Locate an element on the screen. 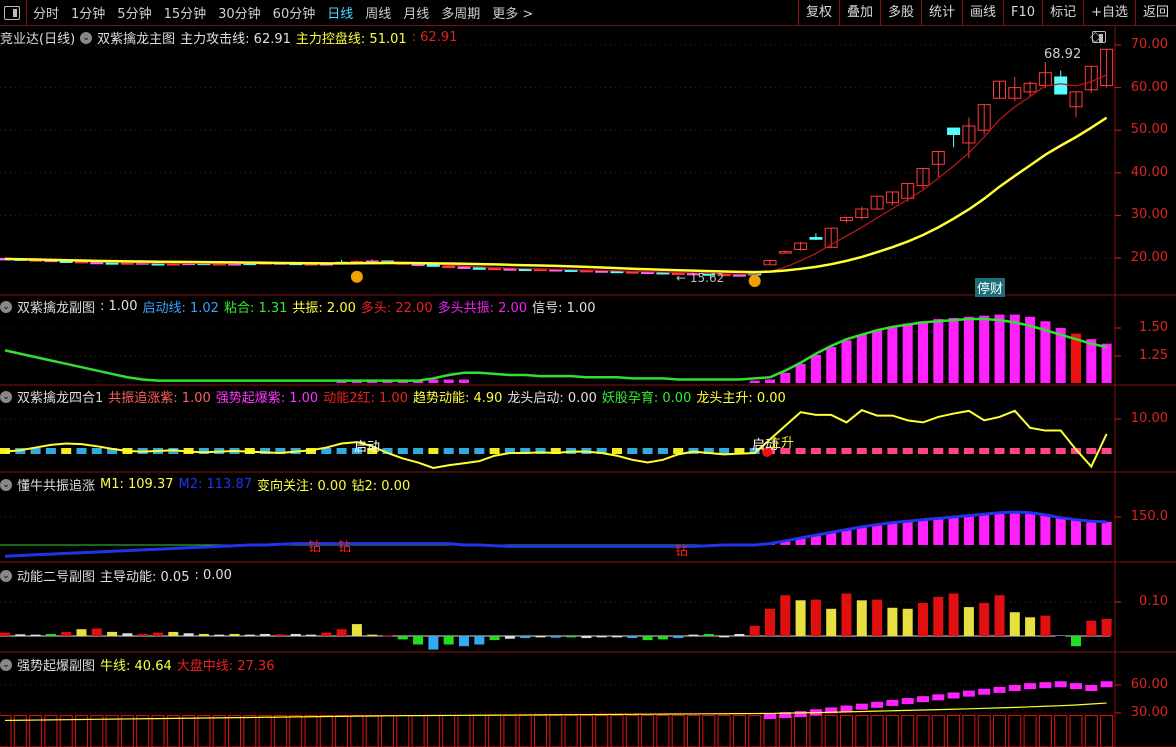 This screenshot has width=1176, height=747. signal-label: 主升 is located at coordinates (781, 443).